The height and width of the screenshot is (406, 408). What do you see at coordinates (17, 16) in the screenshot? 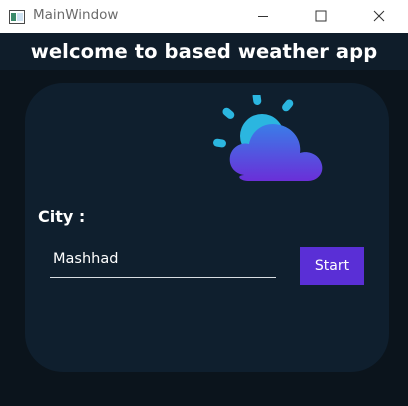
I see `app-window-icon` at bounding box center [17, 16].